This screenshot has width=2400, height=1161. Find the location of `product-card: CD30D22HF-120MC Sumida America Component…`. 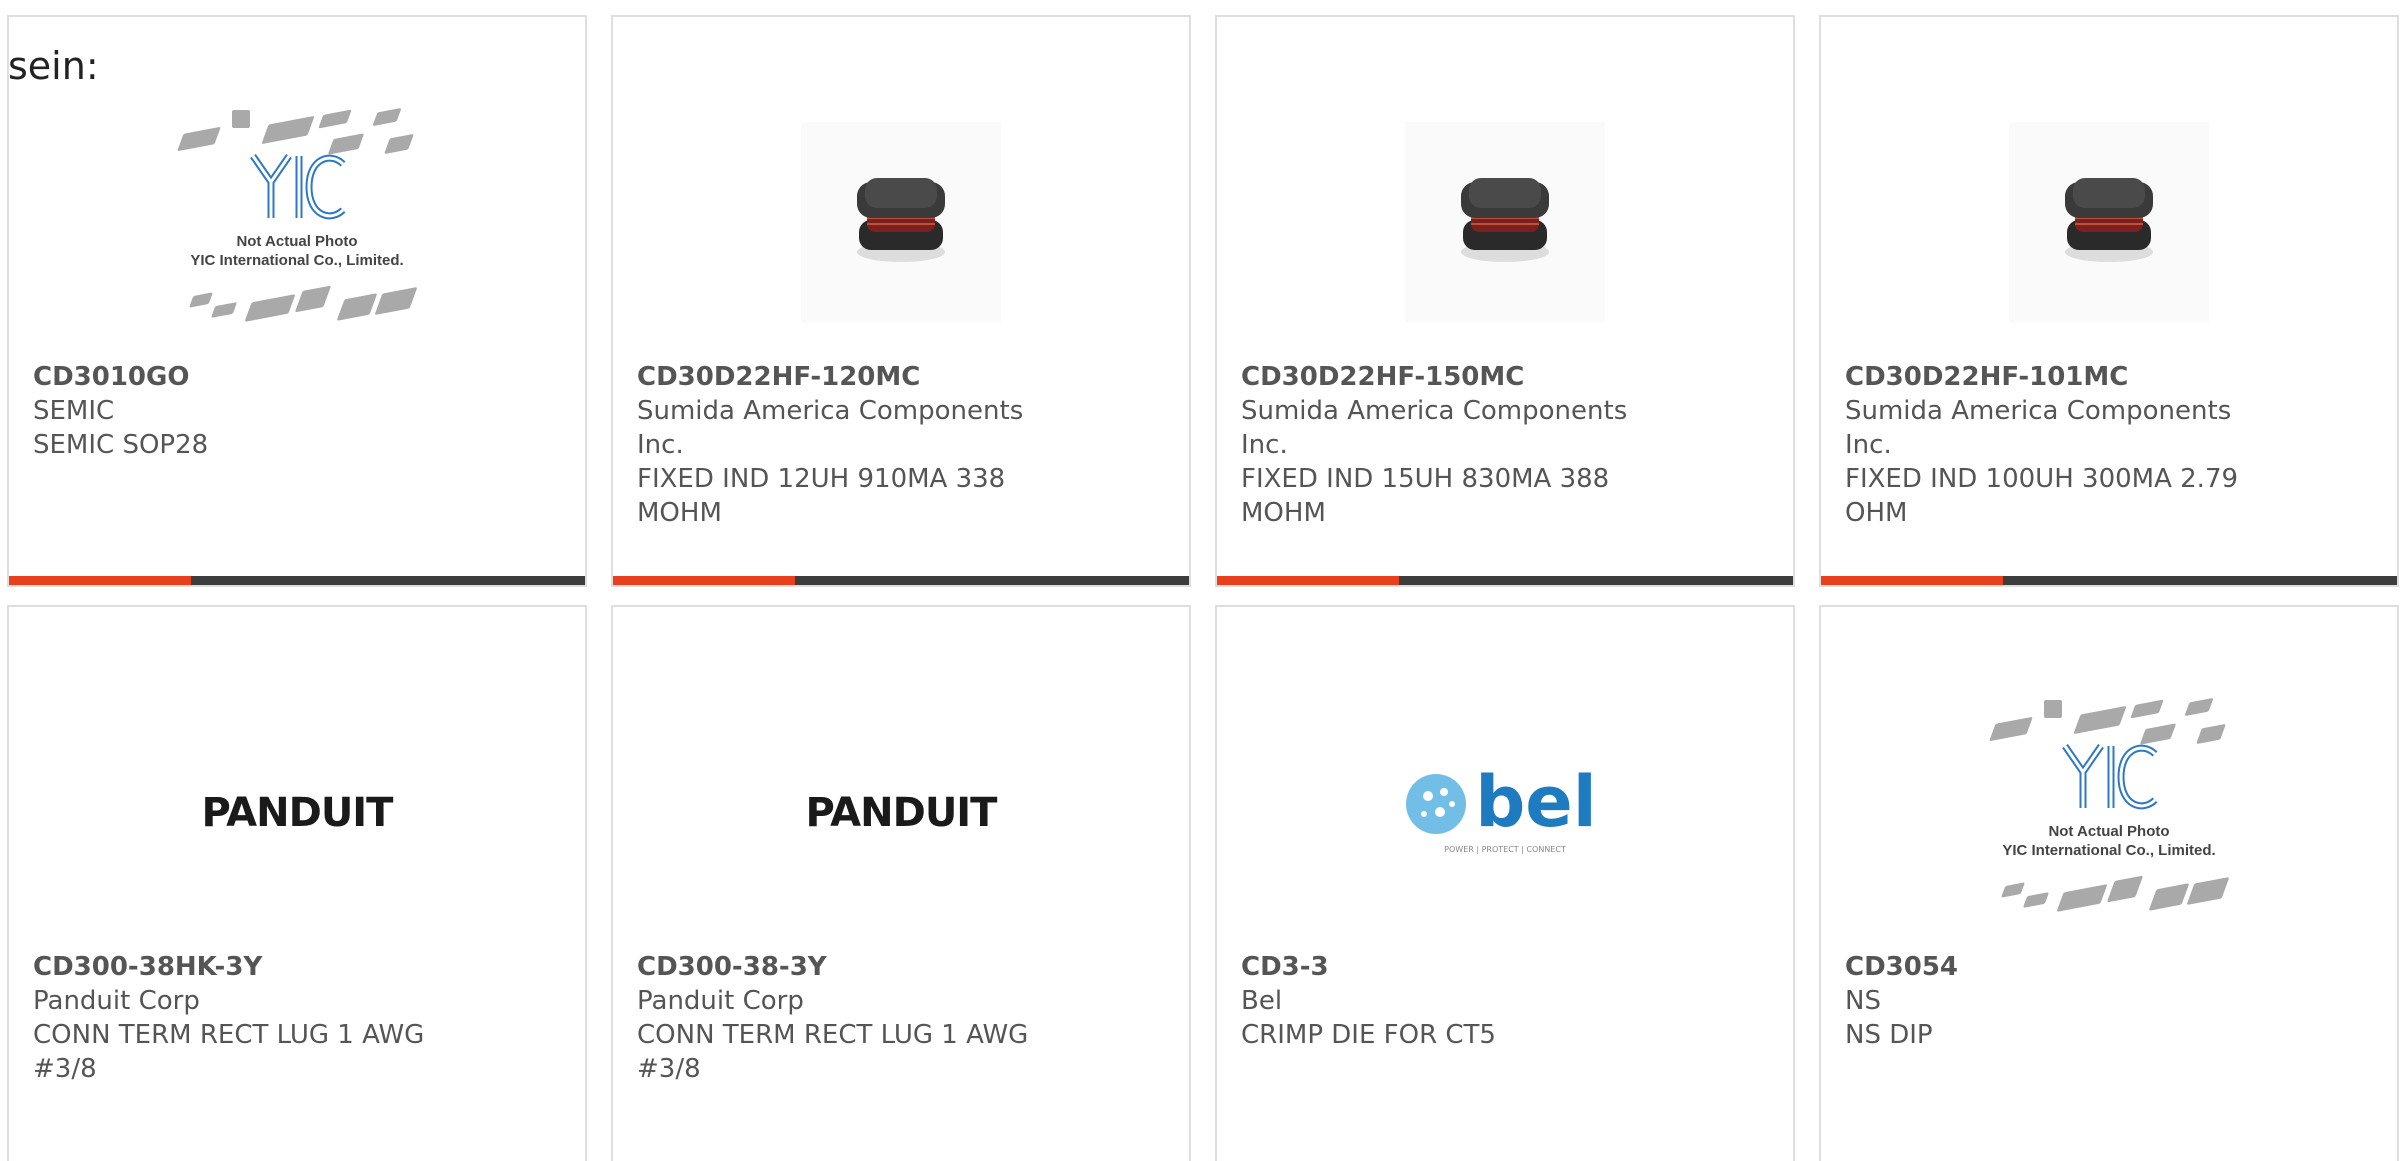

product-card: CD30D22HF-120MC Sumida America Component… is located at coordinates (901, 301).